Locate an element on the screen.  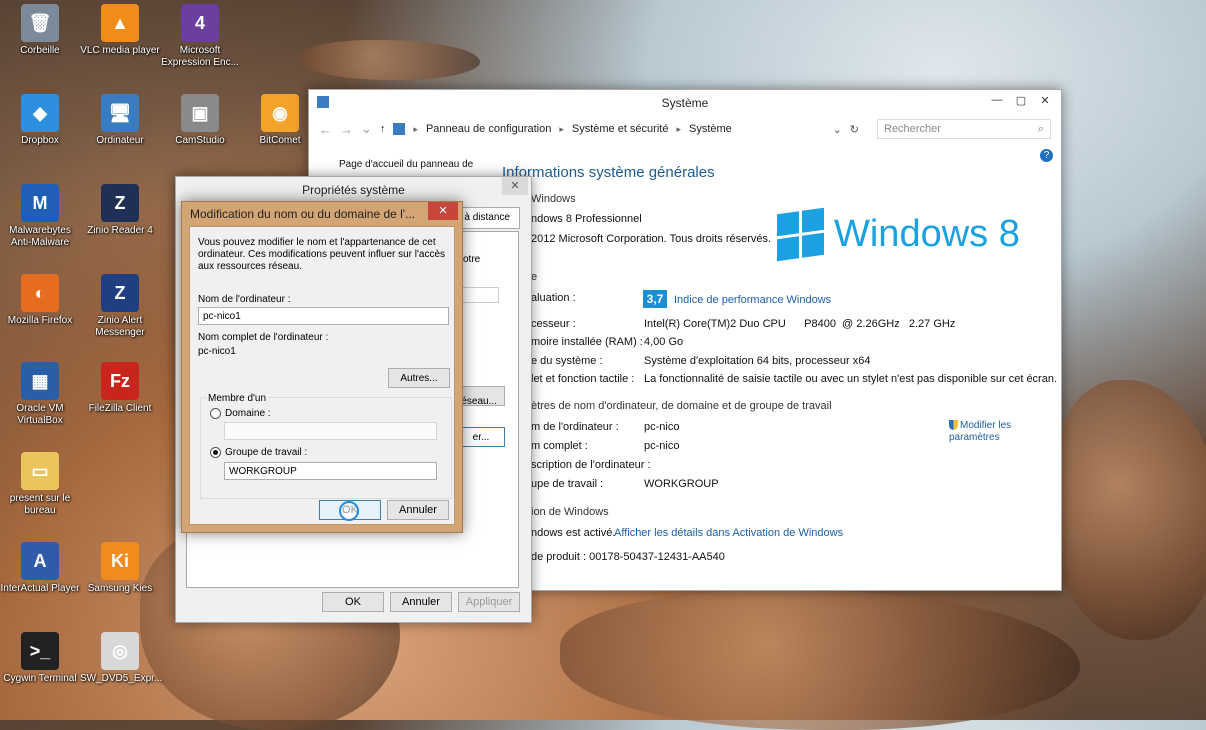
properties-ok-button: OK is located at coordinates (353, 602).